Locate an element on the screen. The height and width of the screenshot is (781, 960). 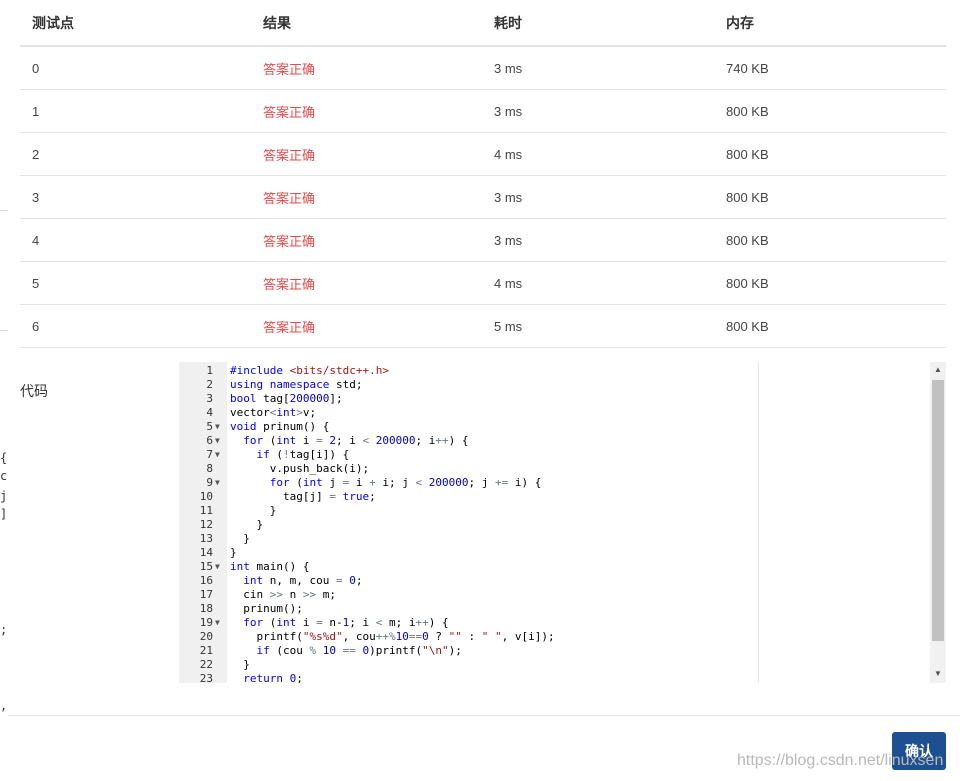
code-text: int main() { is located at coordinates (270, 566).